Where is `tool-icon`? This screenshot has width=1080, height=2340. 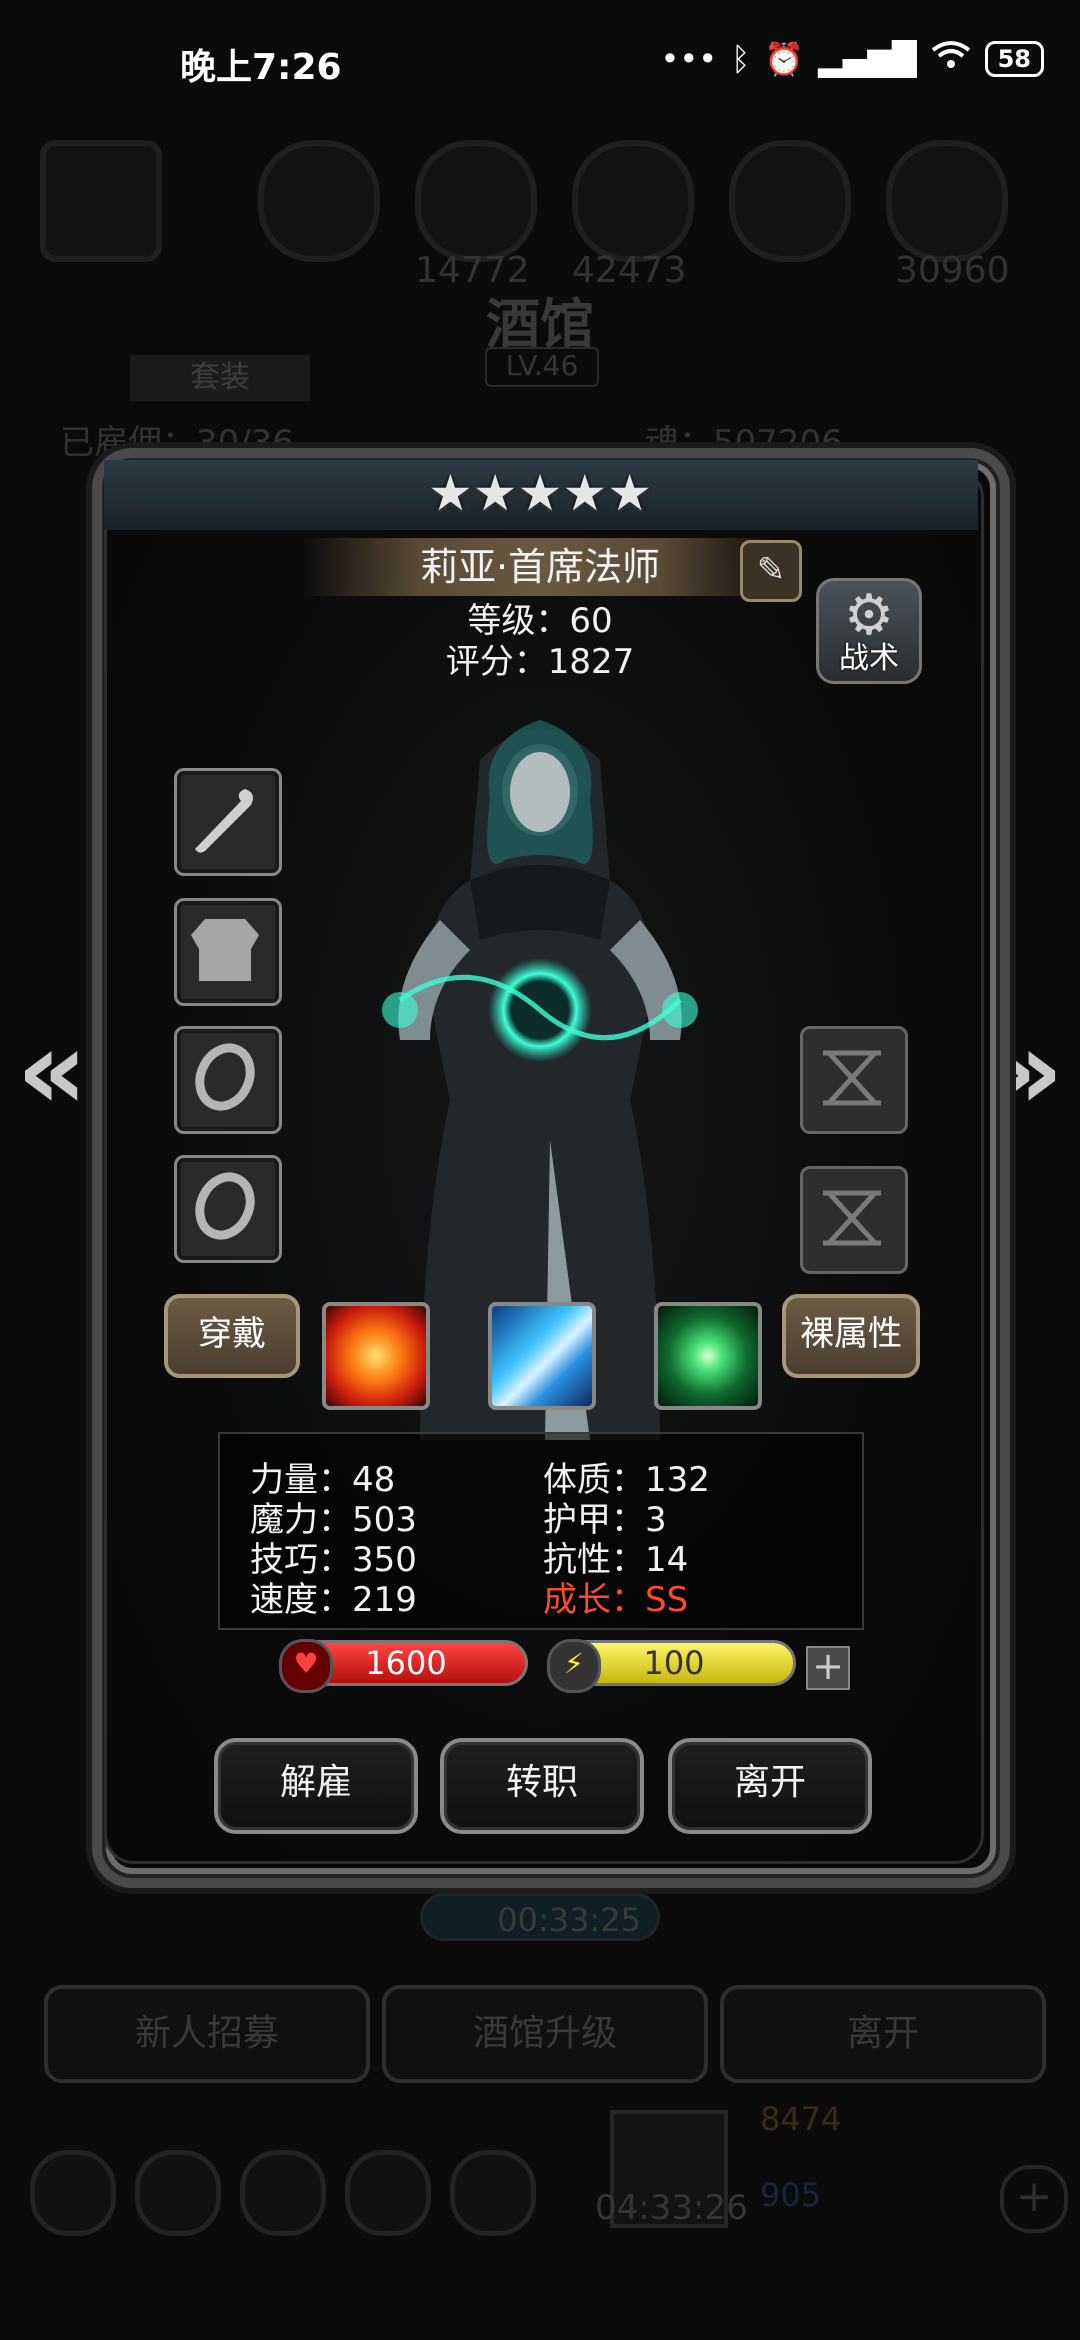 tool-icon is located at coordinates (101, 201).